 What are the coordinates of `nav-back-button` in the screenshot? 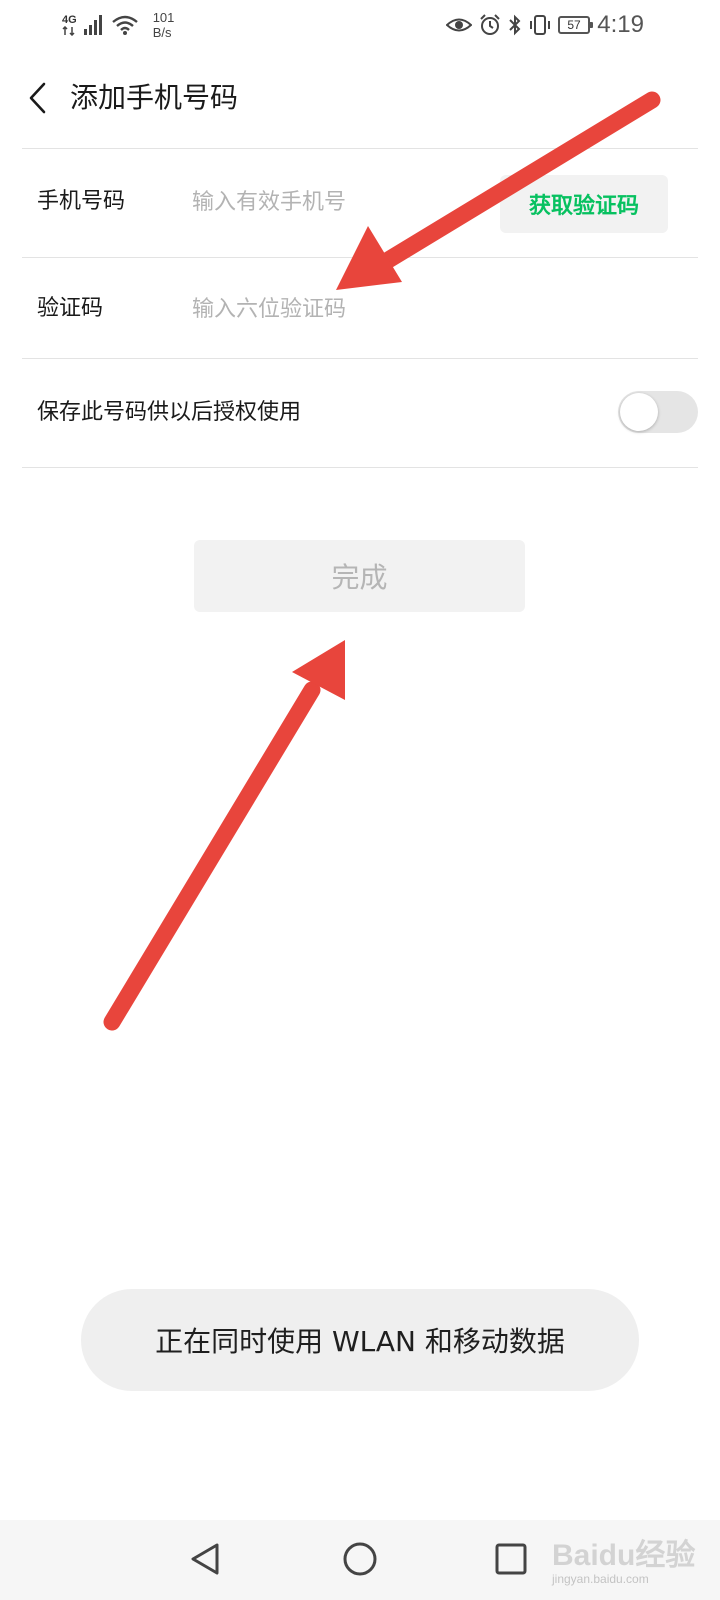 It's located at (205, 1559).